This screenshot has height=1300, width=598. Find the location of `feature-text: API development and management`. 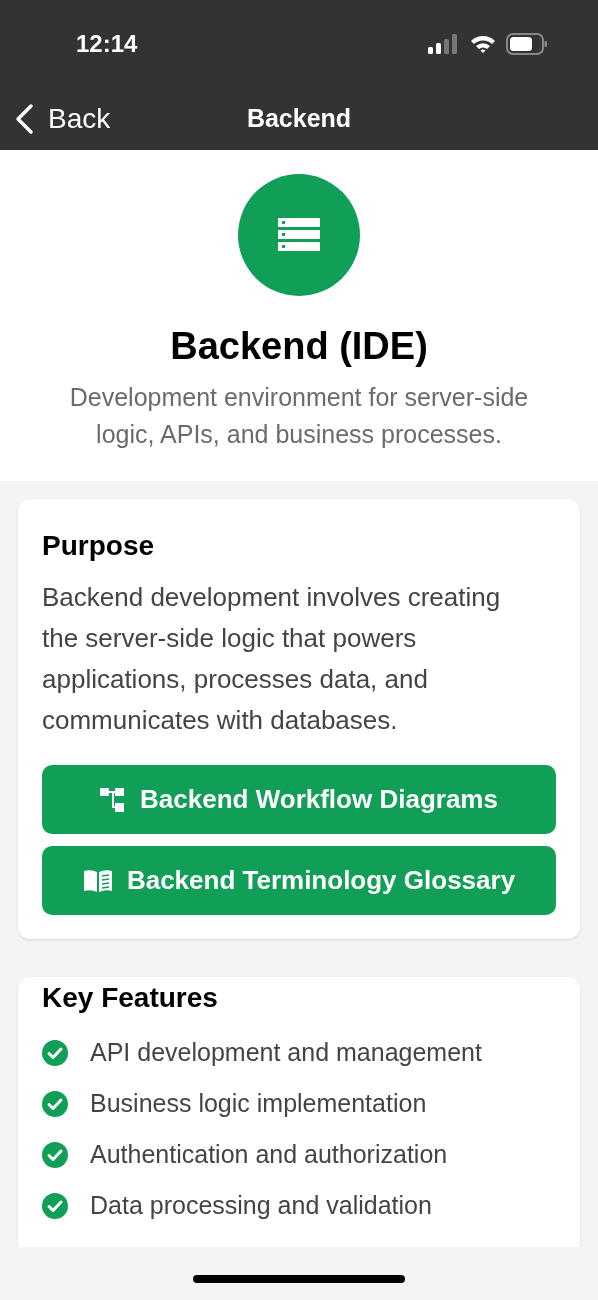

feature-text: API development and management is located at coordinates (286, 1052).